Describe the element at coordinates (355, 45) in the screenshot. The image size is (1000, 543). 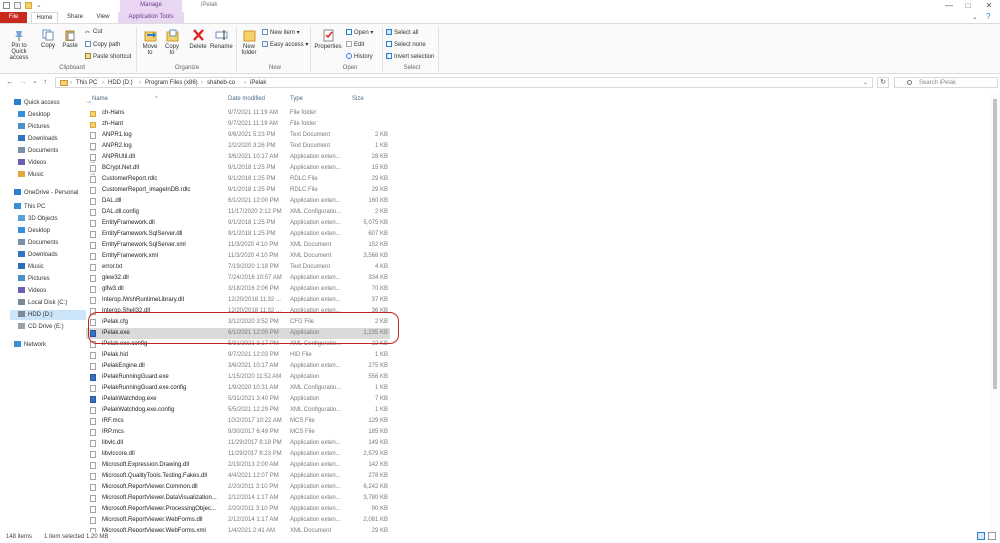
I see `edit-button: Edit` at that location.